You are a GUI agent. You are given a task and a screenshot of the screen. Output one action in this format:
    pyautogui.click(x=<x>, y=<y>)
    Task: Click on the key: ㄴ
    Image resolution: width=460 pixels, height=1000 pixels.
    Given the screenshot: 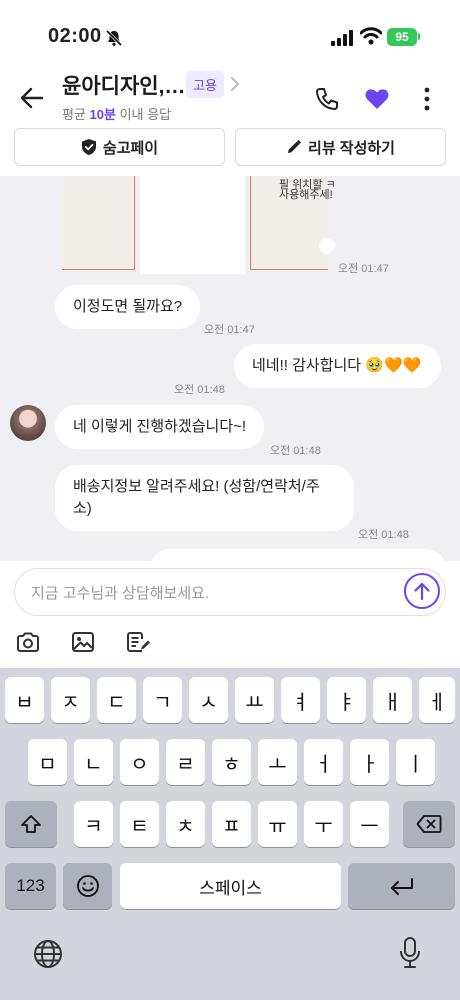 What is the action you would take?
    pyautogui.click(x=93, y=762)
    